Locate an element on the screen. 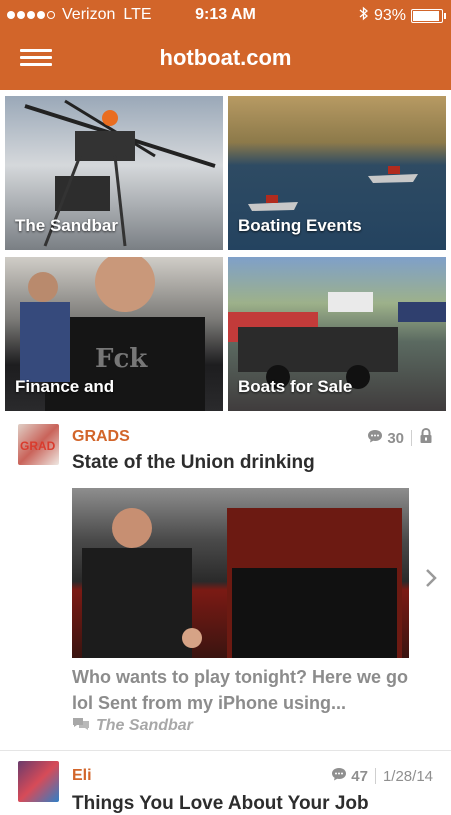 This screenshot has width=451, height=815. bluetooth-icon is located at coordinates (363, 16).